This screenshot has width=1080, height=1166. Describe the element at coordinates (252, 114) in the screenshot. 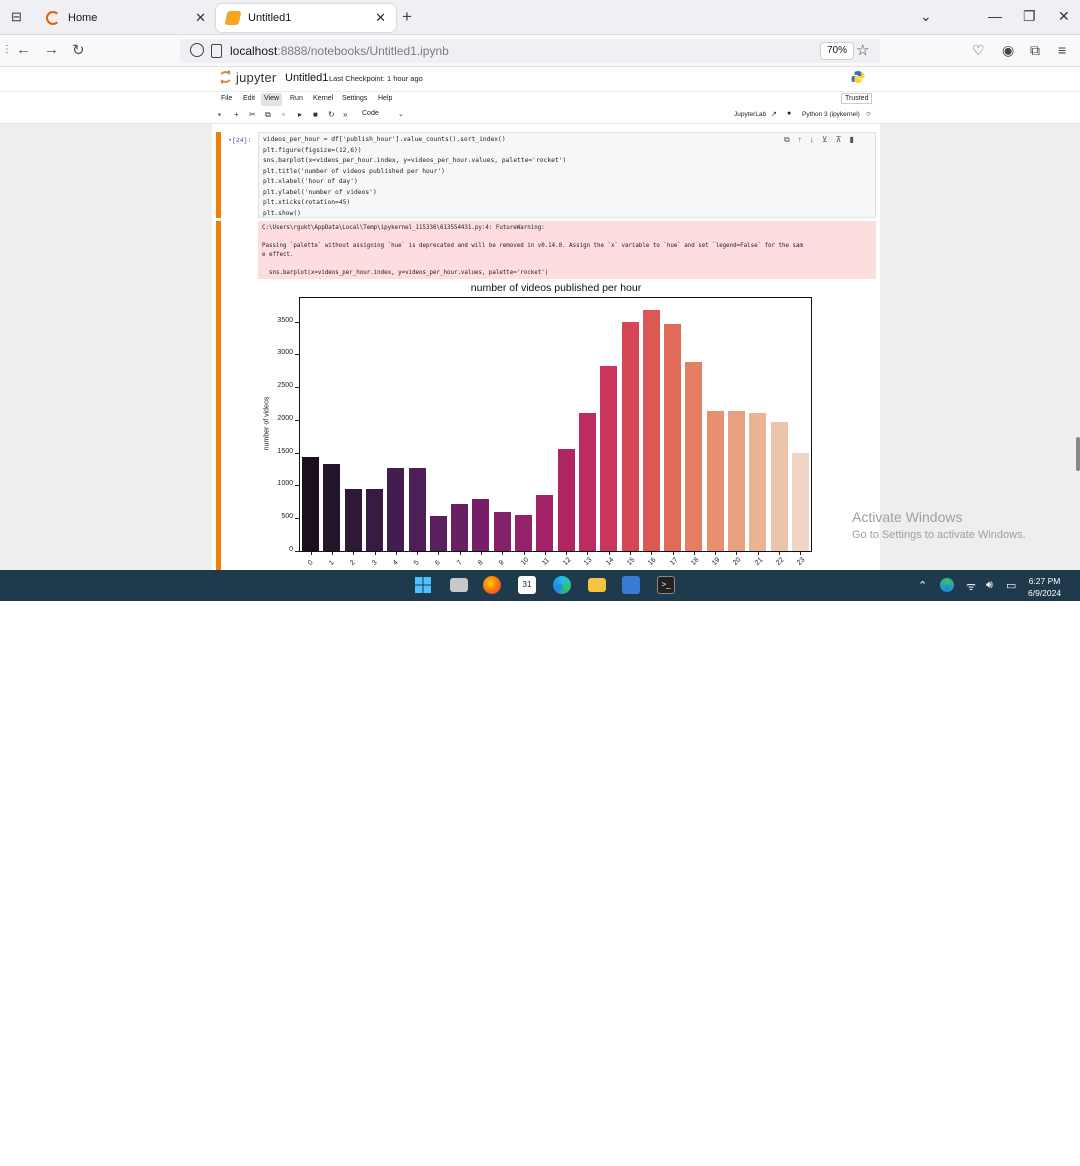

I see `cut-icon: ✂` at that location.